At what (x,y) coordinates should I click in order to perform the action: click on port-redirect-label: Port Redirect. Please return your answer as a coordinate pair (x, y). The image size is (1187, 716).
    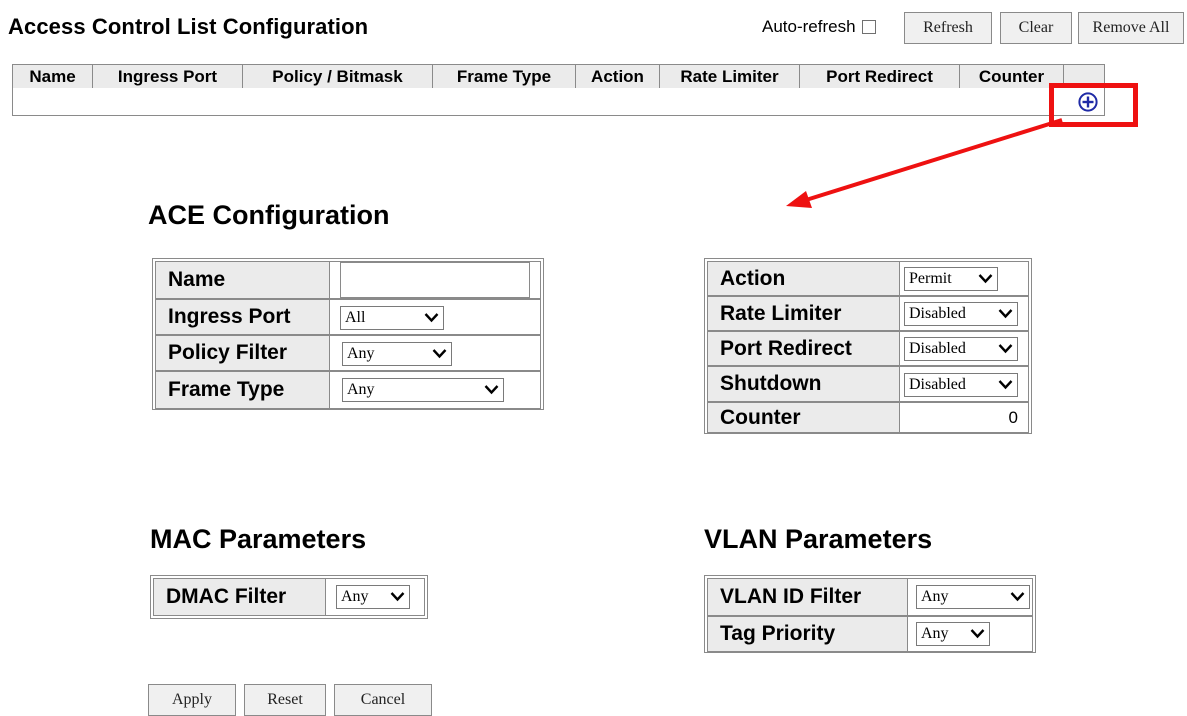
    Looking at the image, I should click on (804, 348).